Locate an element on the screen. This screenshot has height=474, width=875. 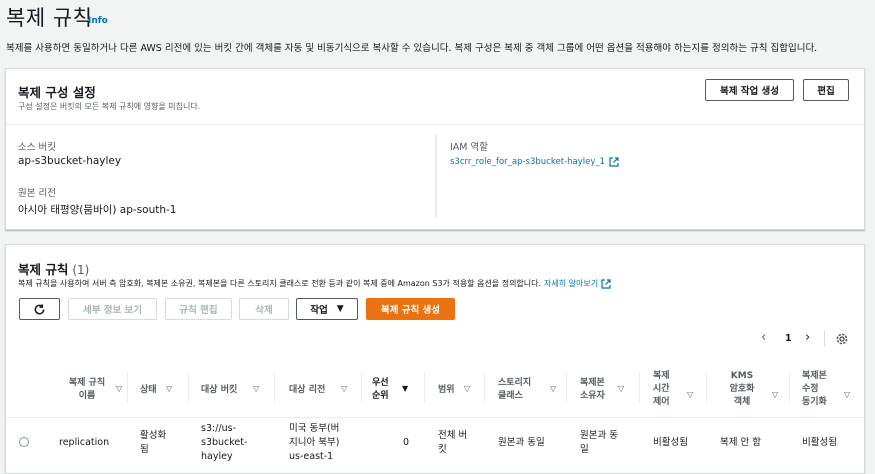
learn-more-link: 자세히 알아보기 is located at coordinates (571, 283).